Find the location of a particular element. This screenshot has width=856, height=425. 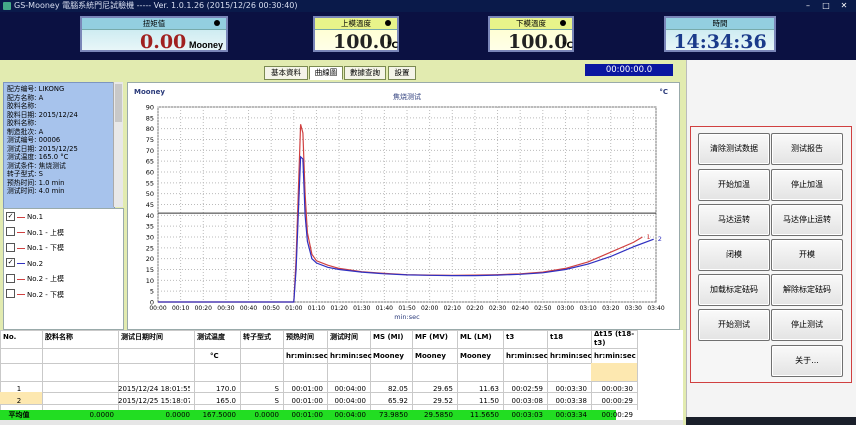

table-cell: 82.05 is located at coordinates (389, 389).